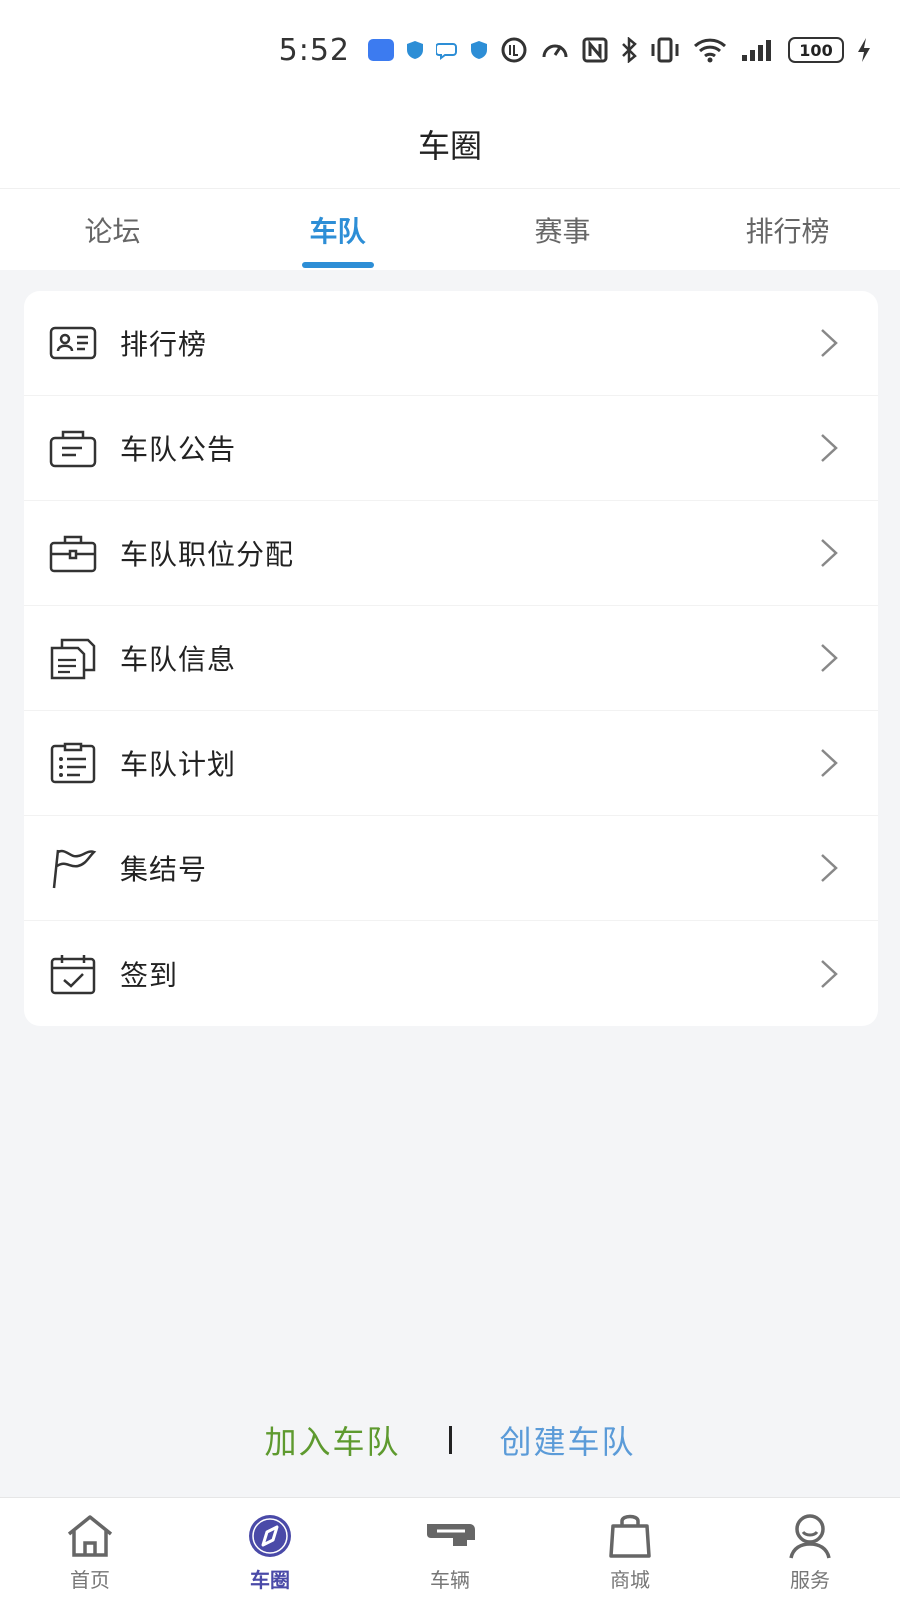 The image size is (900, 1600). I want to click on status-bar: 5:52 100, so click(450, 50).